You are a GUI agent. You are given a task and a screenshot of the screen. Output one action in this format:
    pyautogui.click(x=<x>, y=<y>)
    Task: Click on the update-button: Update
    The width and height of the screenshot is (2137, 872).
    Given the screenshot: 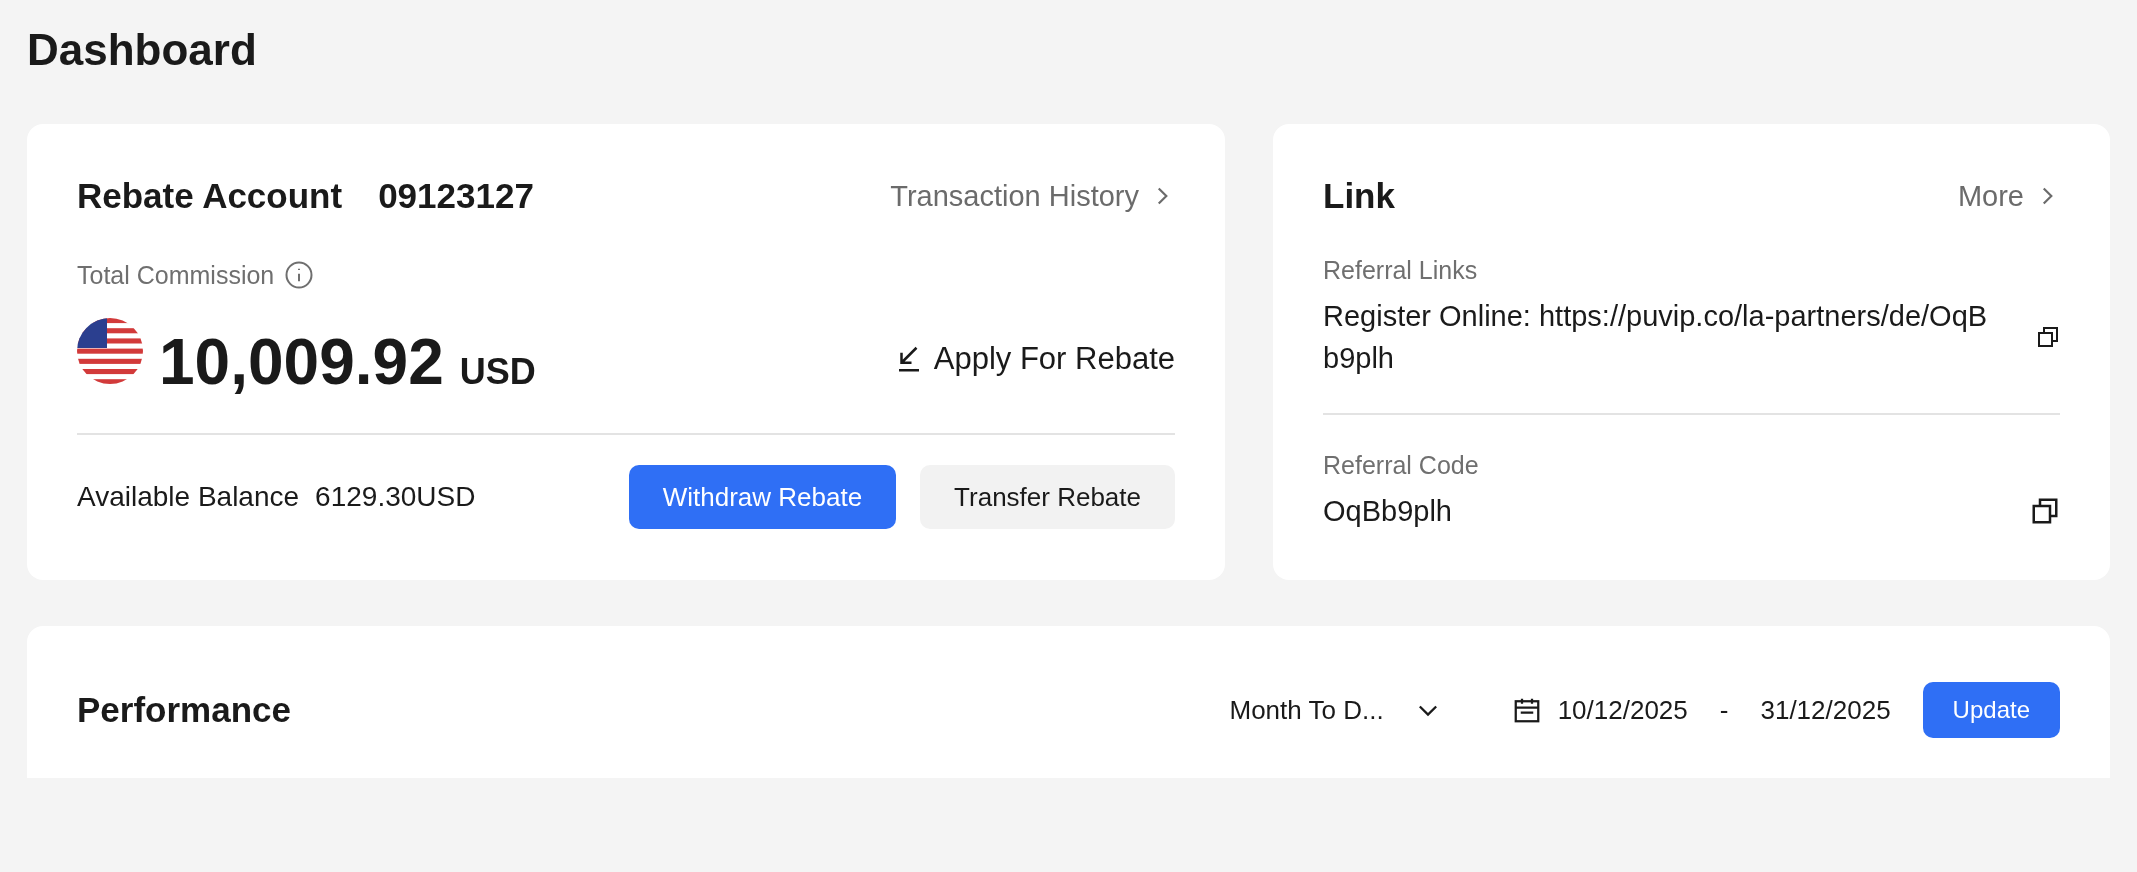 What is the action you would take?
    pyautogui.click(x=1991, y=710)
    